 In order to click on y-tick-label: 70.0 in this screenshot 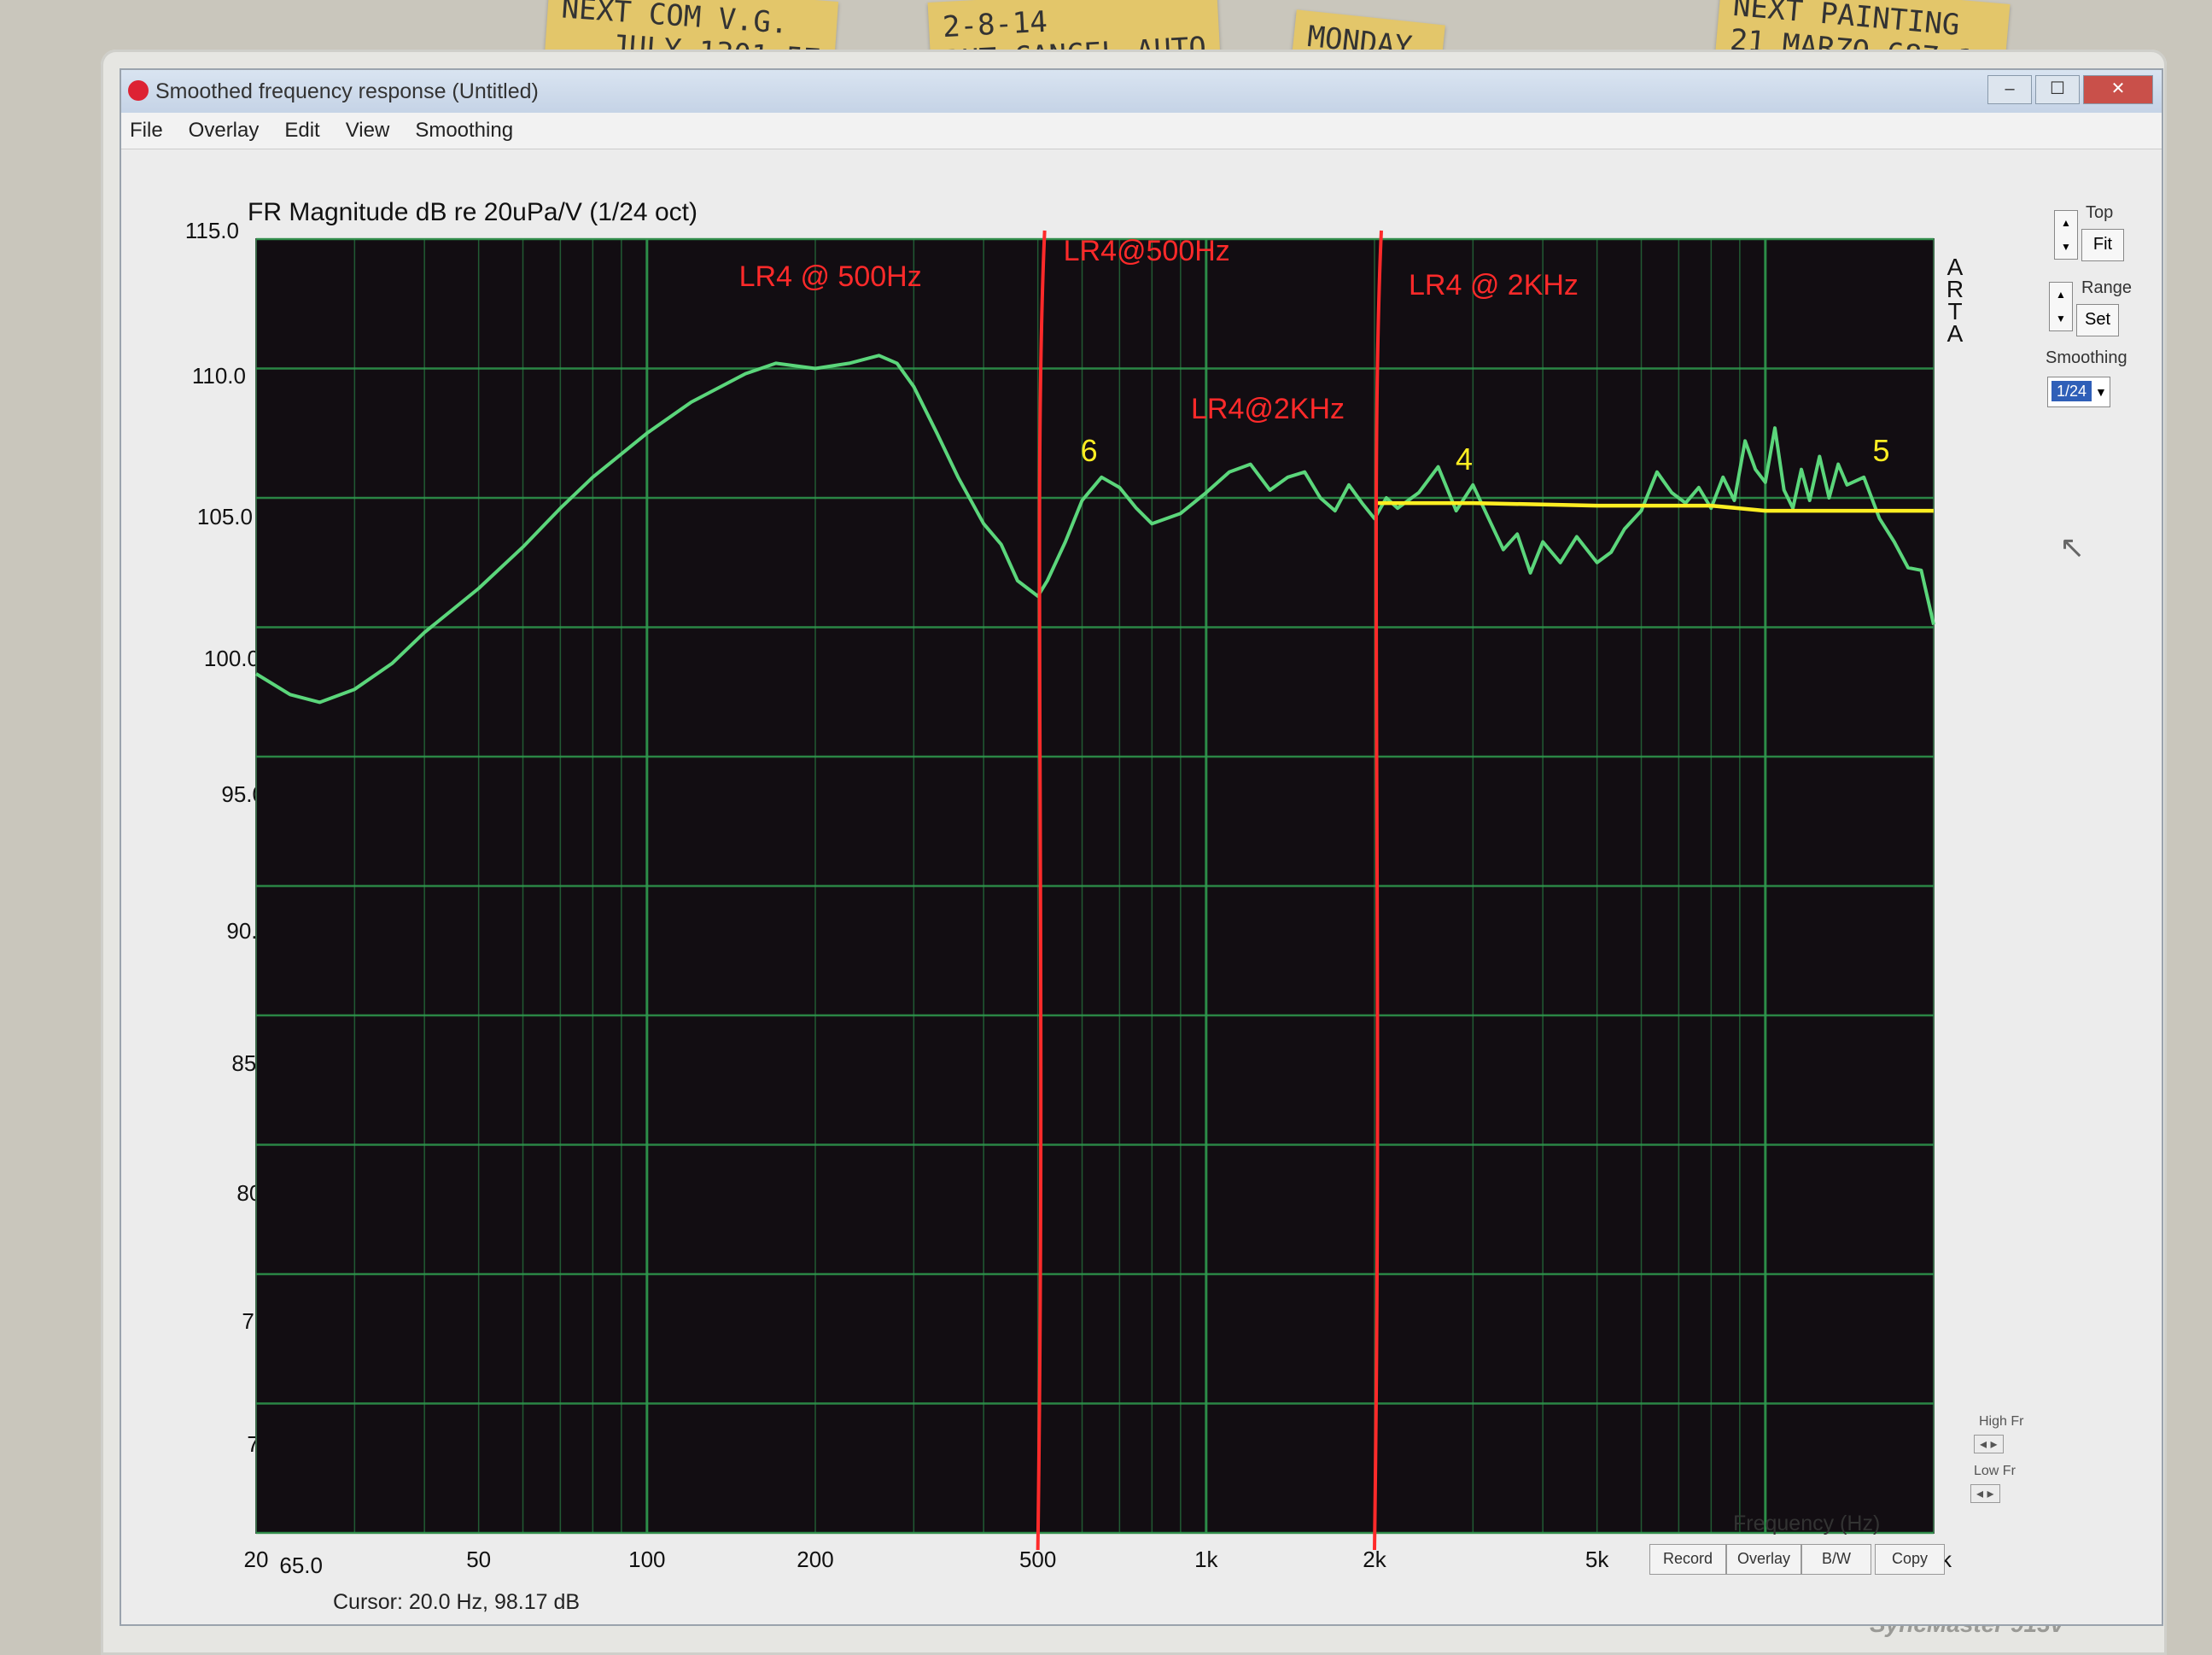, I will do `click(269, 1444)`.